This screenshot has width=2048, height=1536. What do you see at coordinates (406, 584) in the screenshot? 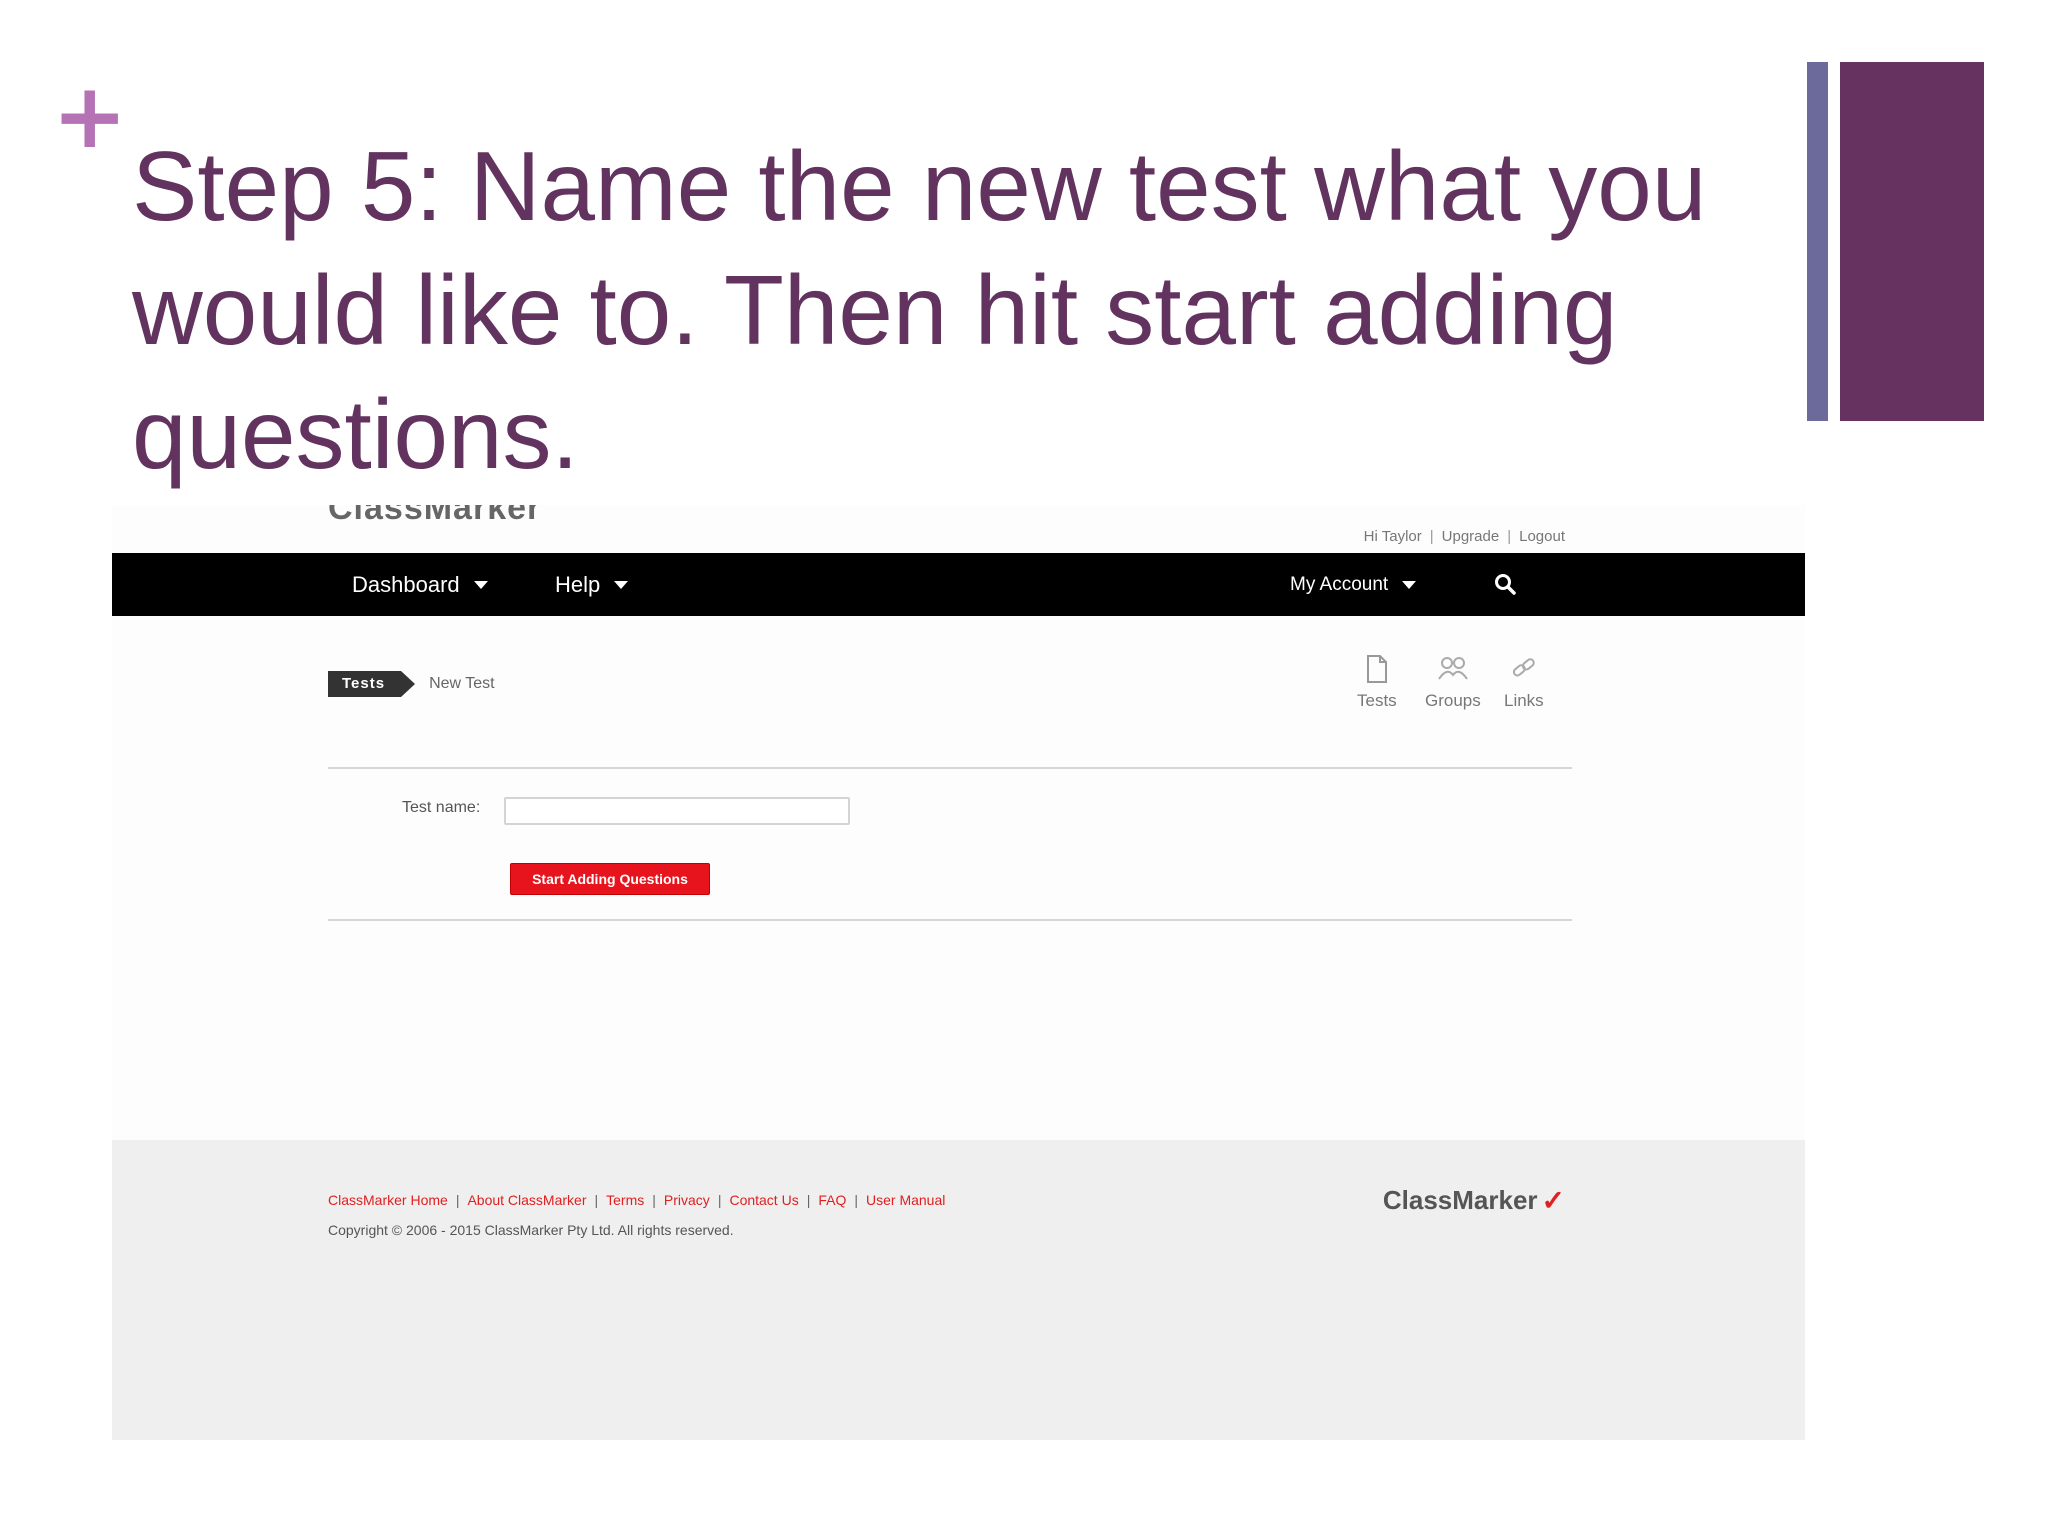
I see `nav-dashboard-label: Dashboard` at bounding box center [406, 584].